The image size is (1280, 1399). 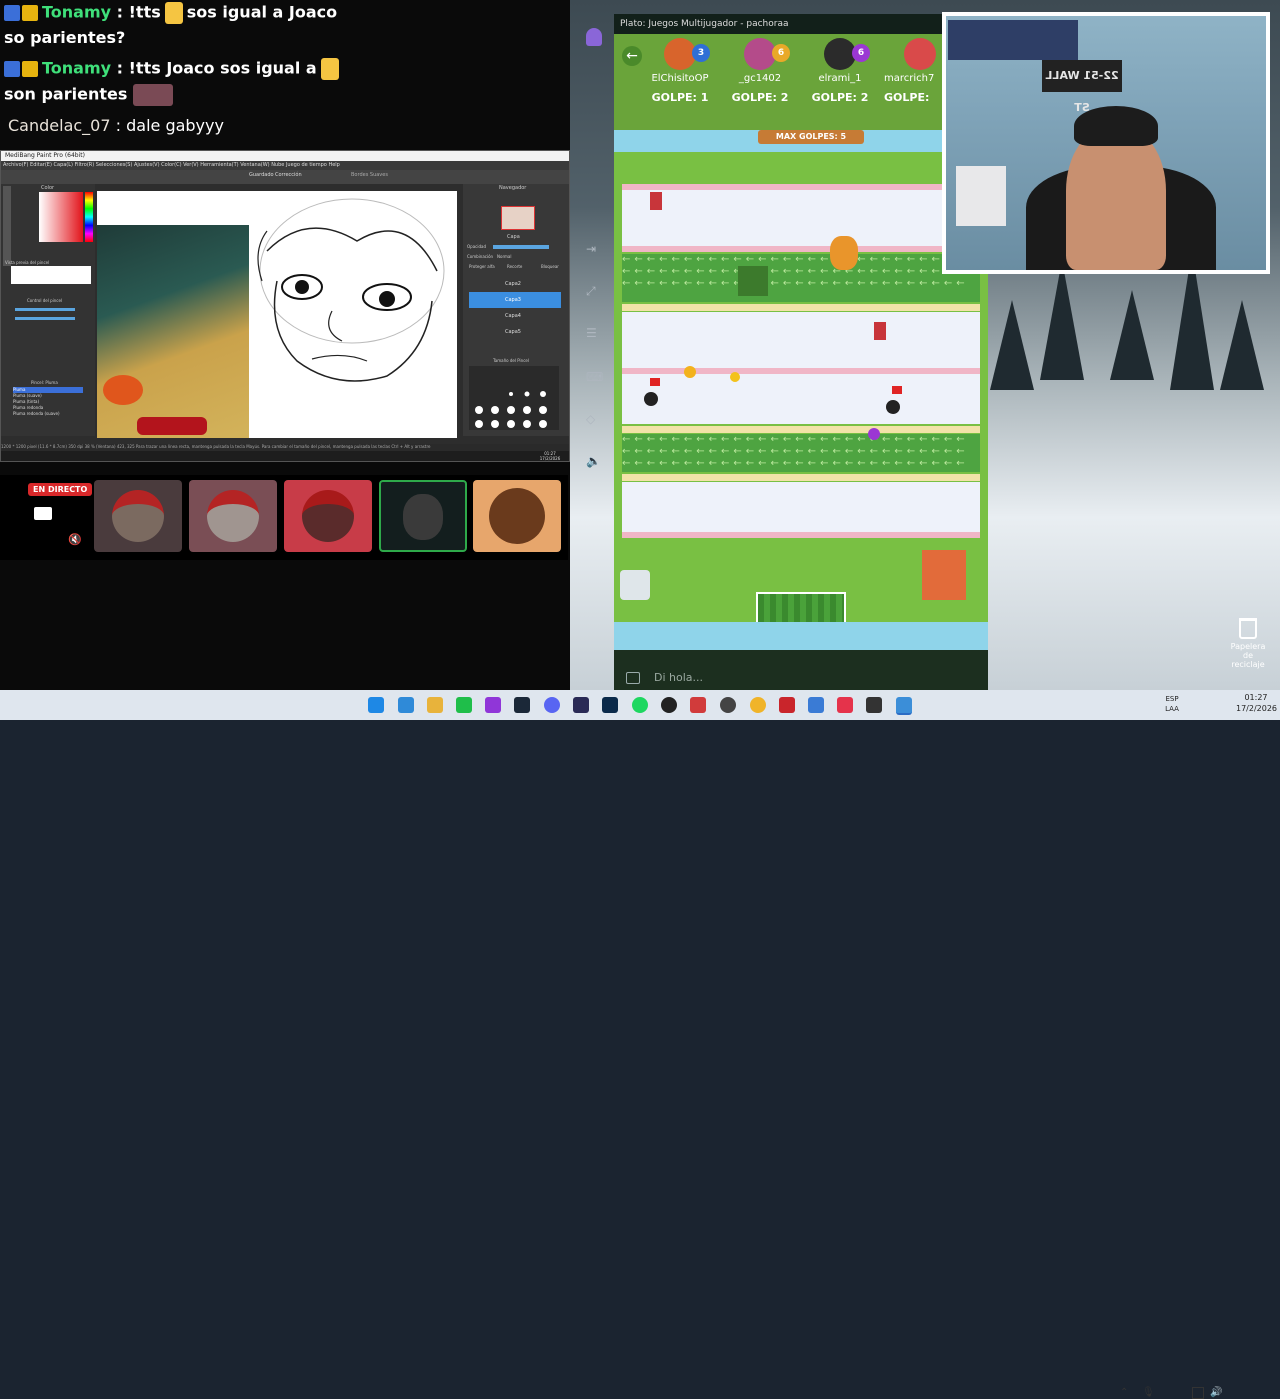 I want to click on player-card: 6 elrami_1 GOLPE: 2, so click(x=840, y=71).